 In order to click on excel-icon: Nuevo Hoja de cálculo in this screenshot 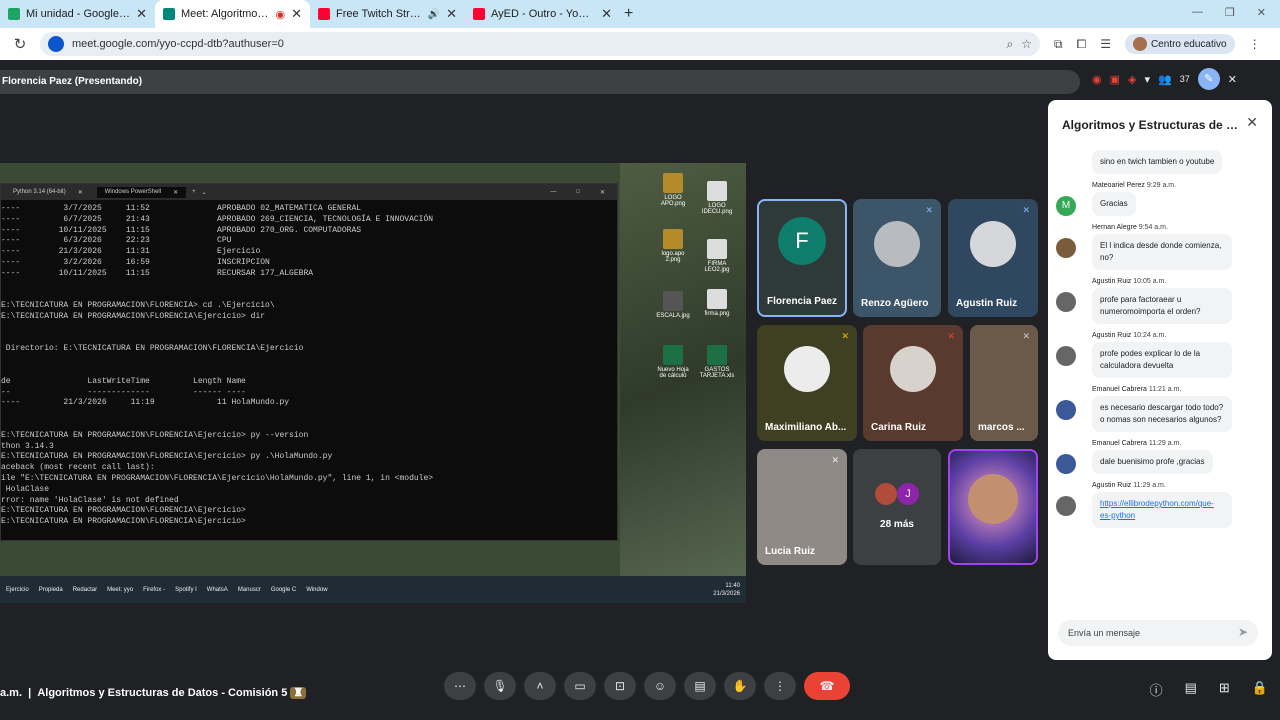, I will do `click(673, 362)`.